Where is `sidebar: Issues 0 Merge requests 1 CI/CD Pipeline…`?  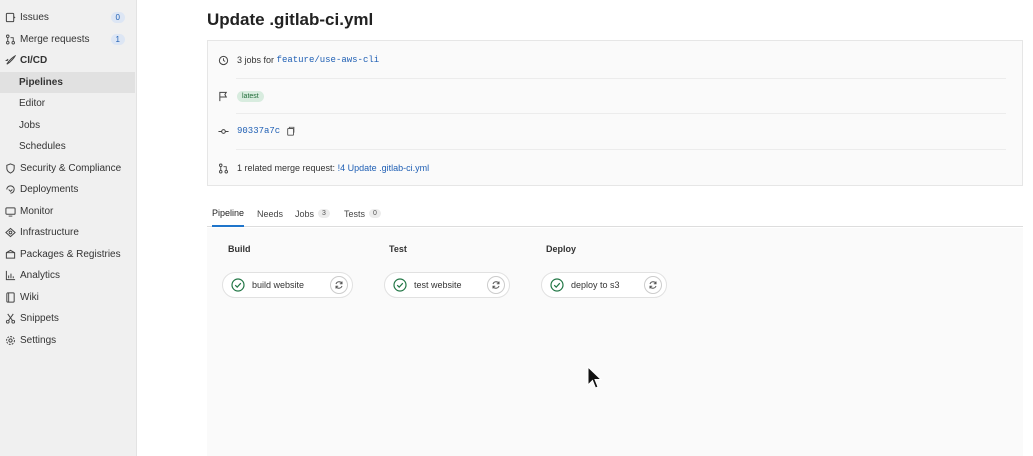
sidebar: Issues 0 Merge requests 1 CI/CD Pipeline… is located at coordinates (68, 228).